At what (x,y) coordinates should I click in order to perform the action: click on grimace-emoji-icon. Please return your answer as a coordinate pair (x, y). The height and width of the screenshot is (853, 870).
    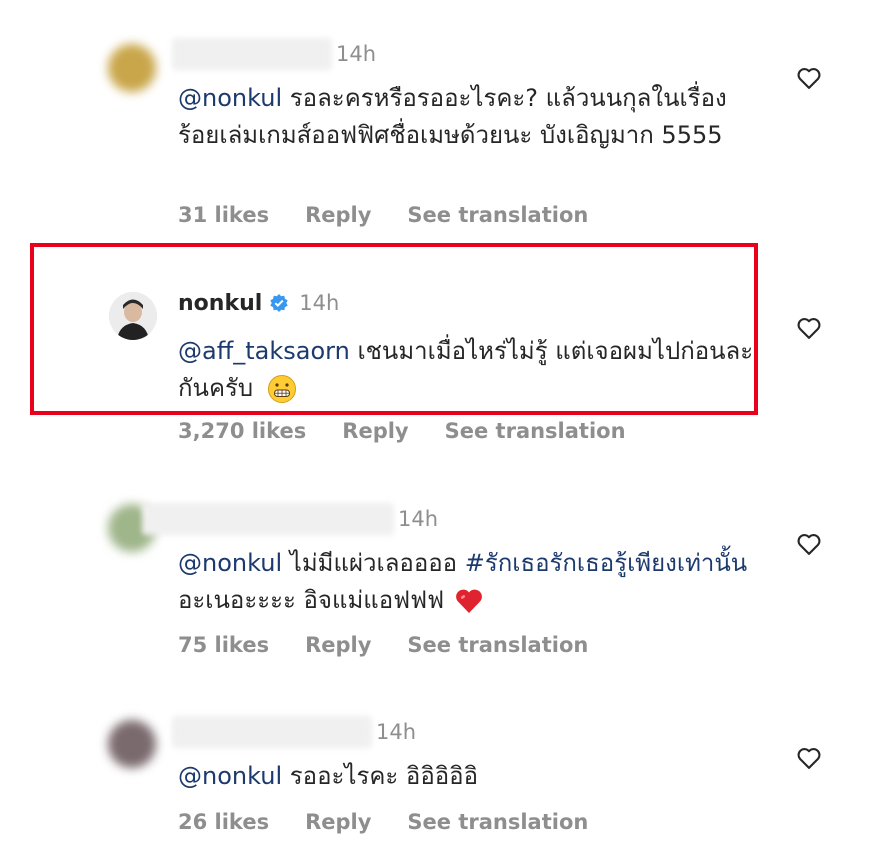
    Looking at the image, I should click on (281, 389).